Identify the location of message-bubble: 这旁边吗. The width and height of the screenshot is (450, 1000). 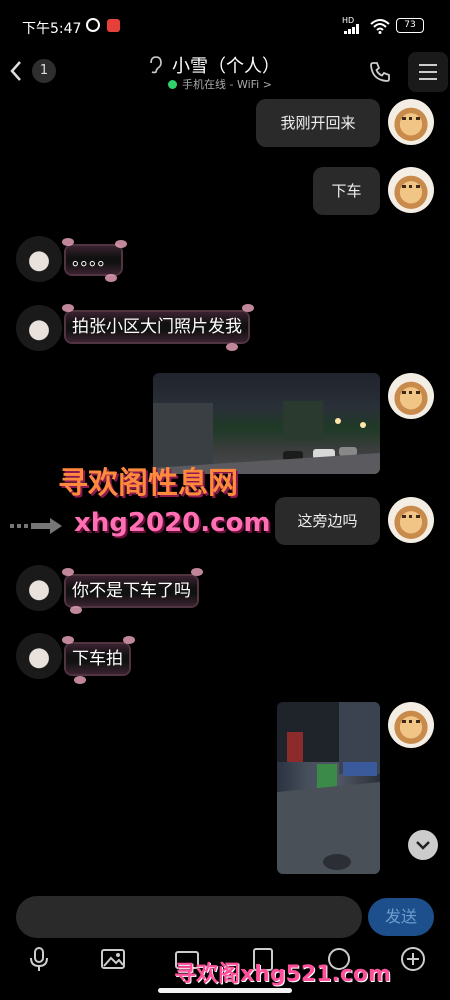
(327, 521).